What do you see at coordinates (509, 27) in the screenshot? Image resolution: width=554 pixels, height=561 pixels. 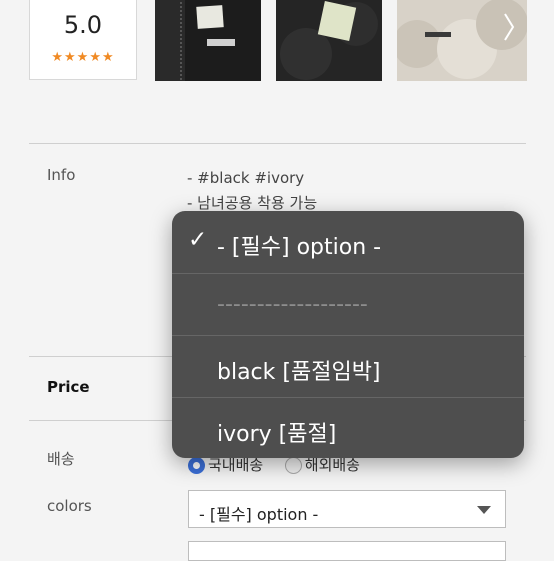 I see `chevron-right-icon` at bounding box center [509, 27].